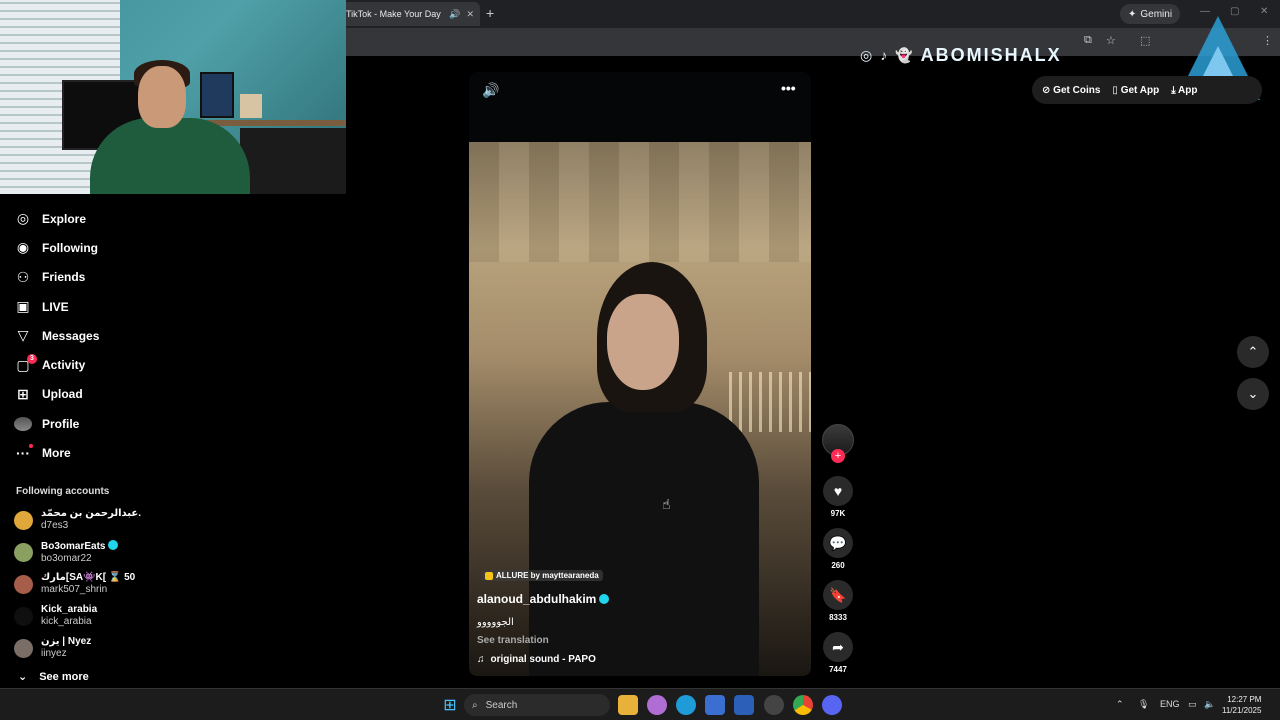 This screenshot has height=720, width=1280. Describe the element at coordinates (114, 277) in the screenshot. I see `sidebar-item-friends: ⚇ Friends` at that location.